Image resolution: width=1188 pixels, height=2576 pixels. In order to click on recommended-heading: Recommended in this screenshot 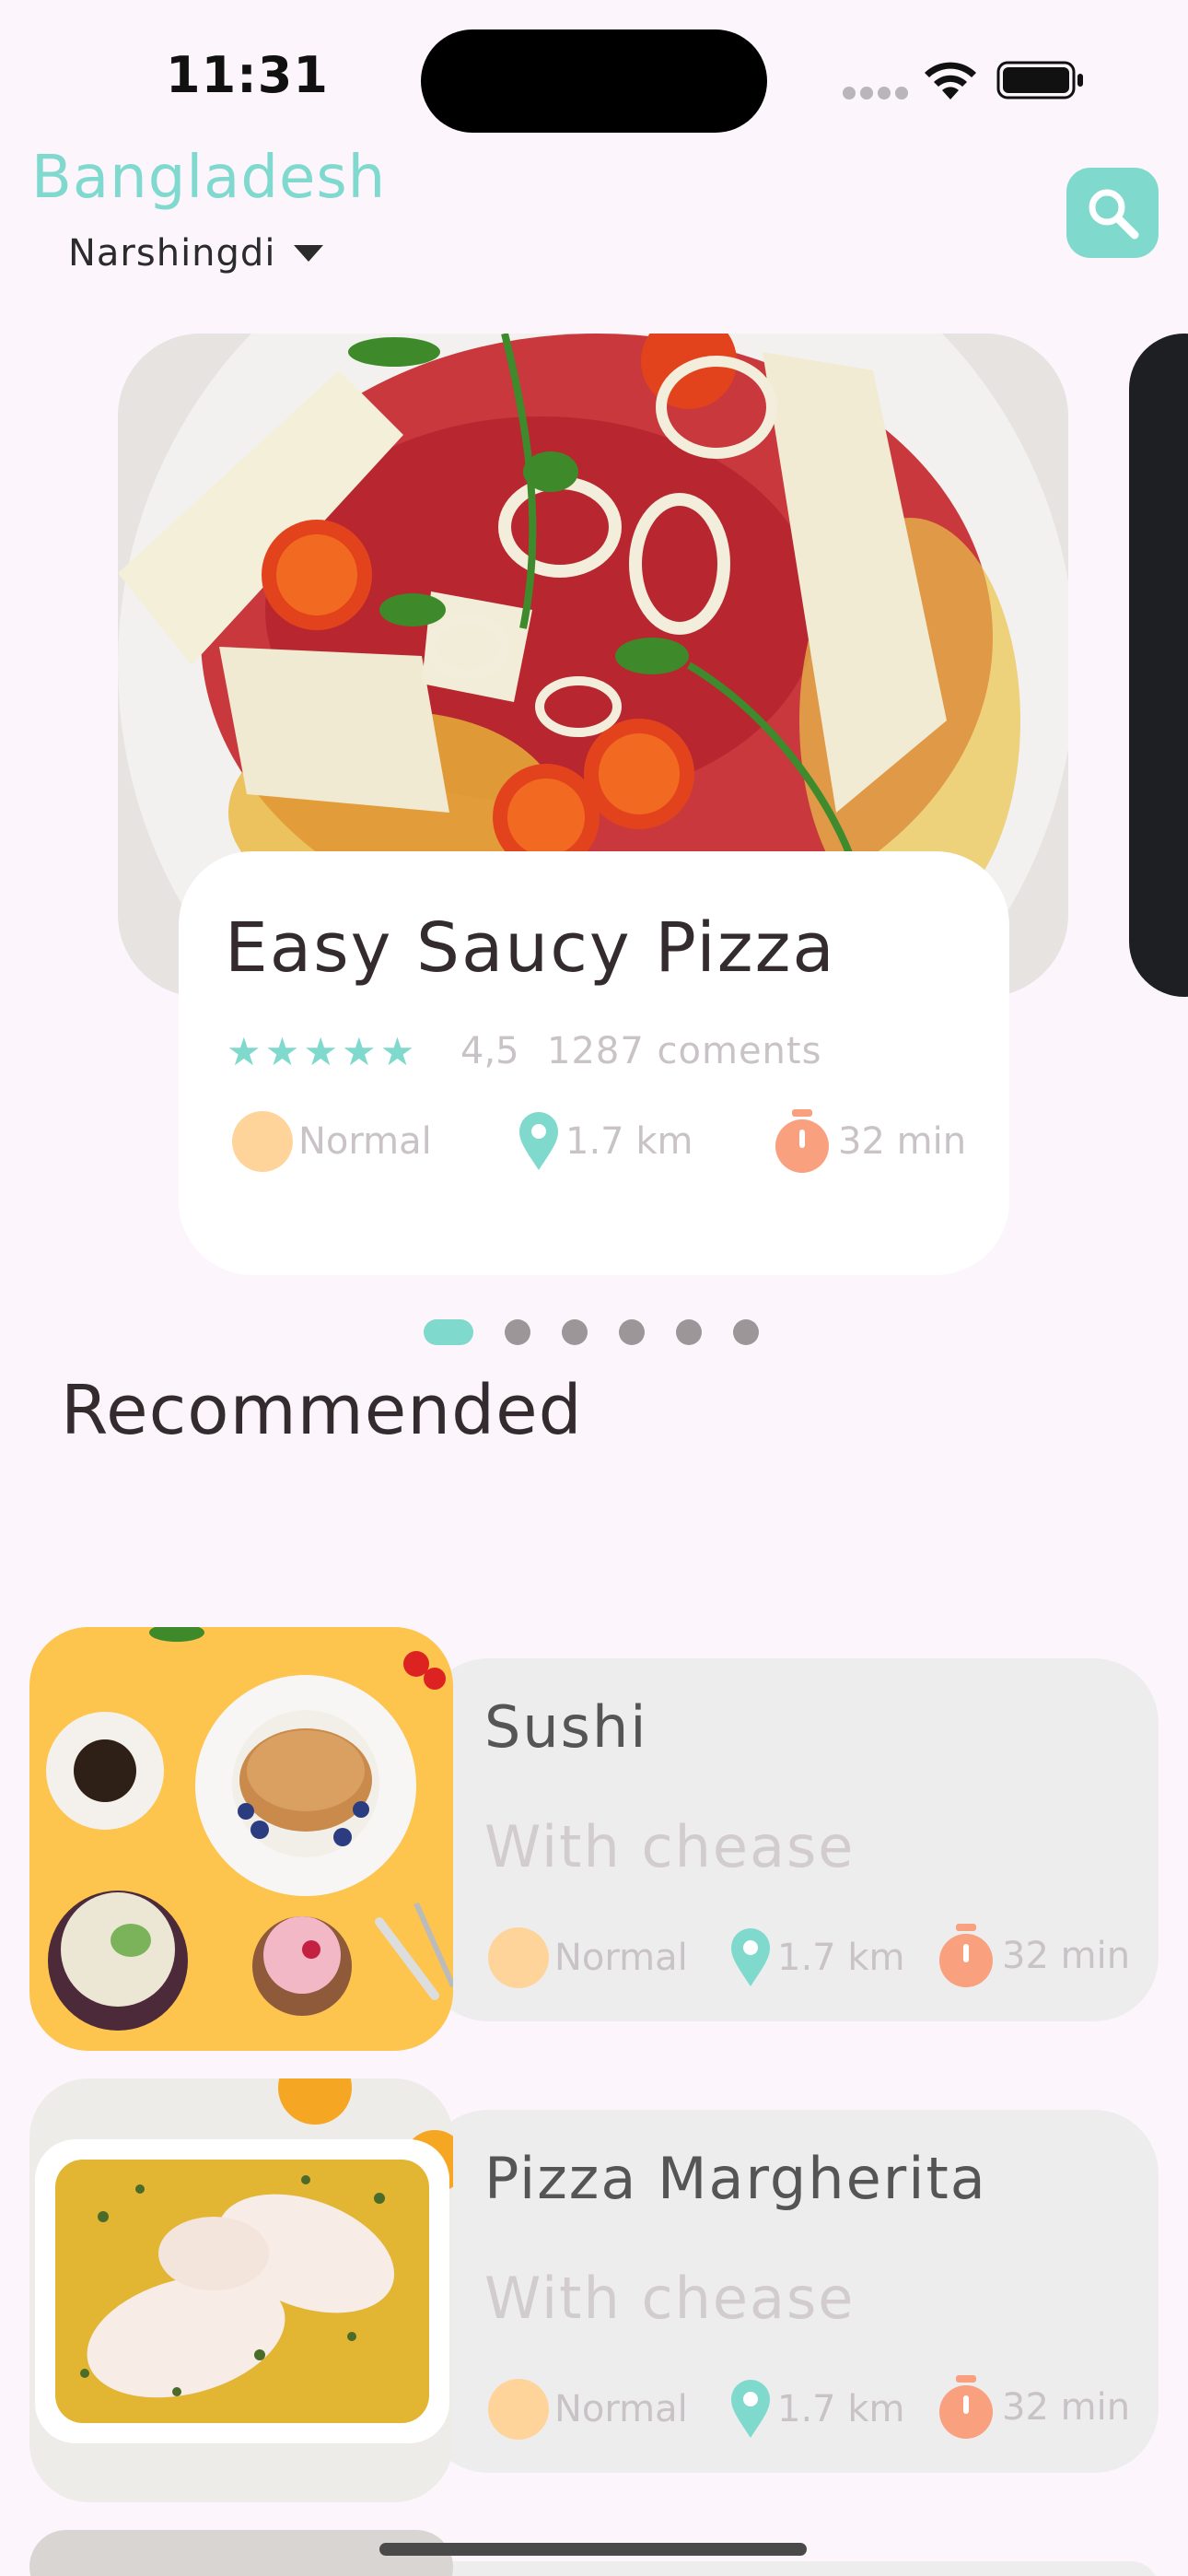, I will do `click(322, 1410)`.